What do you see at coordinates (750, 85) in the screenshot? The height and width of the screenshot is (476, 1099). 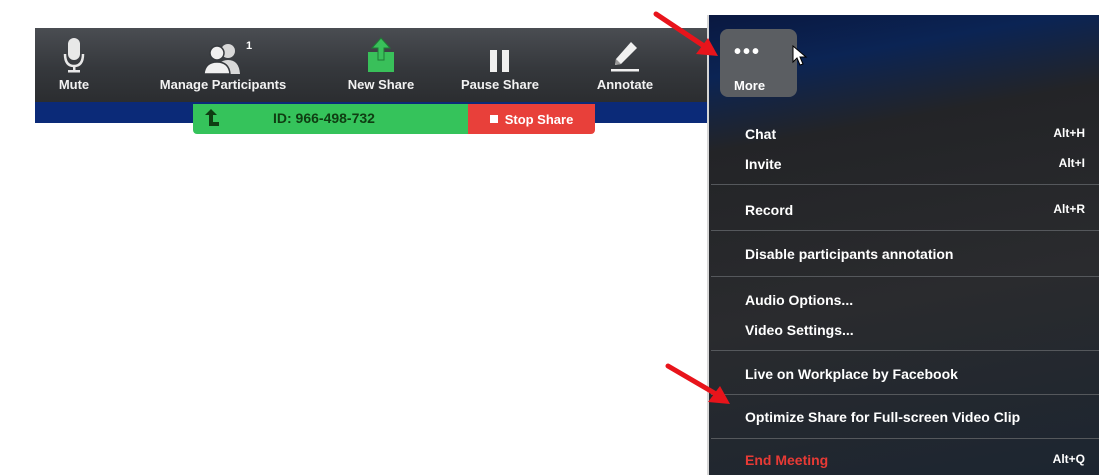 I see `more-label: More` at bounding box center [750, 85].